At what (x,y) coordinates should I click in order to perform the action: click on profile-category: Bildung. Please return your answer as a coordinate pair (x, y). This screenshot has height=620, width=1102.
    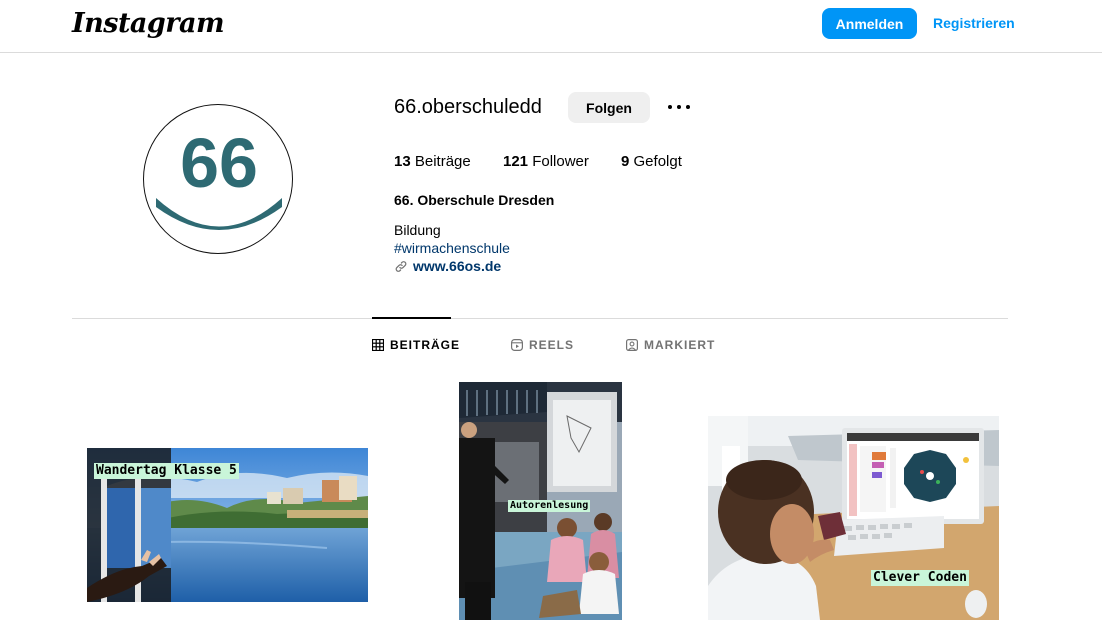
    Looking at the image, I should click on (417, 230).